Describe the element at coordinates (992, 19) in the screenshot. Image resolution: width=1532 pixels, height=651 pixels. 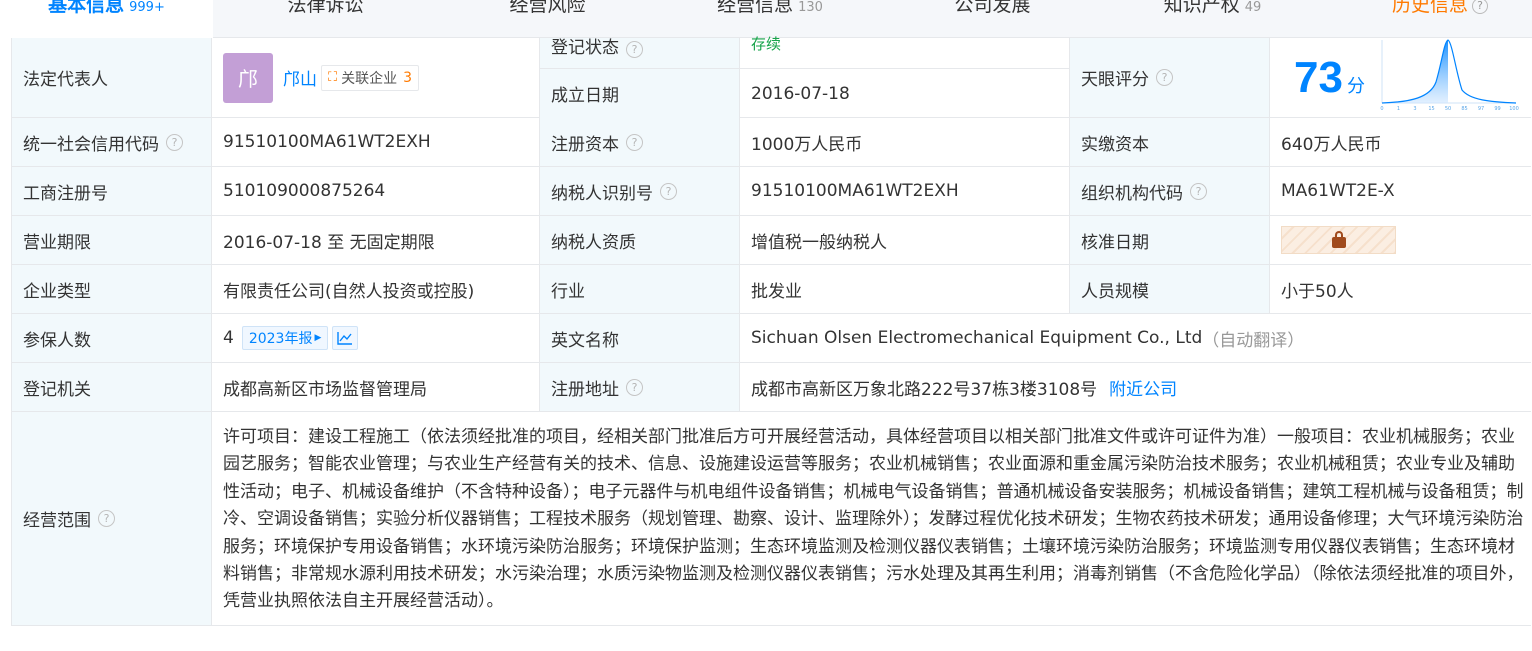
I see `tab-development: 公司发展` at that location.